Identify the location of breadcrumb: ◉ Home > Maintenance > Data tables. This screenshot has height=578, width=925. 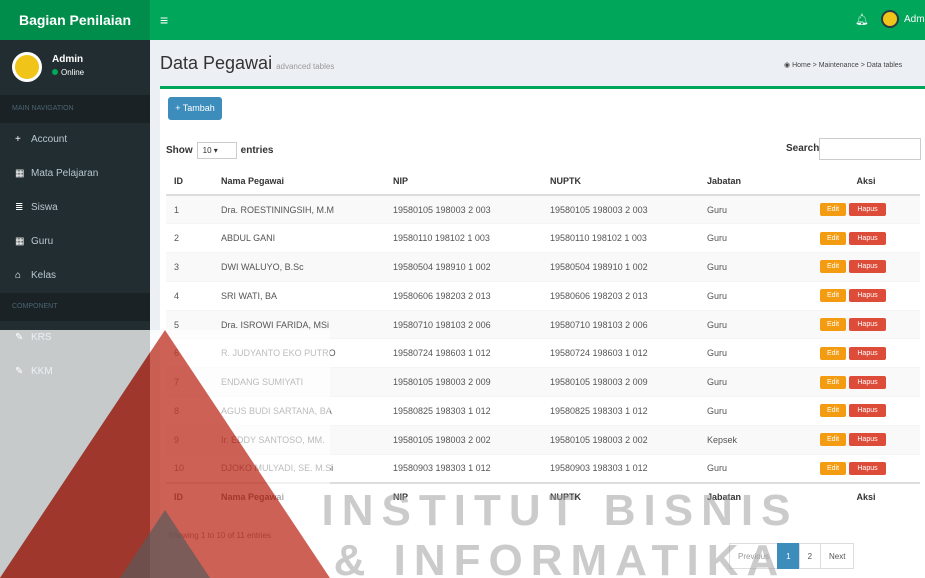
(843, 65).